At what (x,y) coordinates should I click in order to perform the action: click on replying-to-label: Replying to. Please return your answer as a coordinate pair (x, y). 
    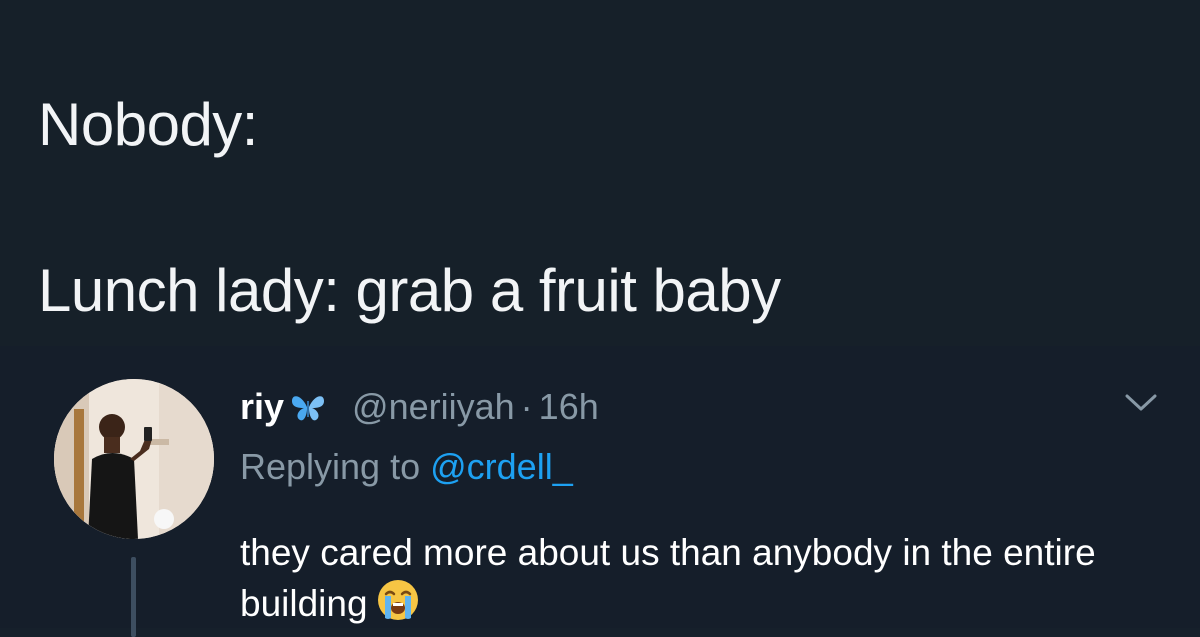
    Looking at the image, I should click on (330, 466).